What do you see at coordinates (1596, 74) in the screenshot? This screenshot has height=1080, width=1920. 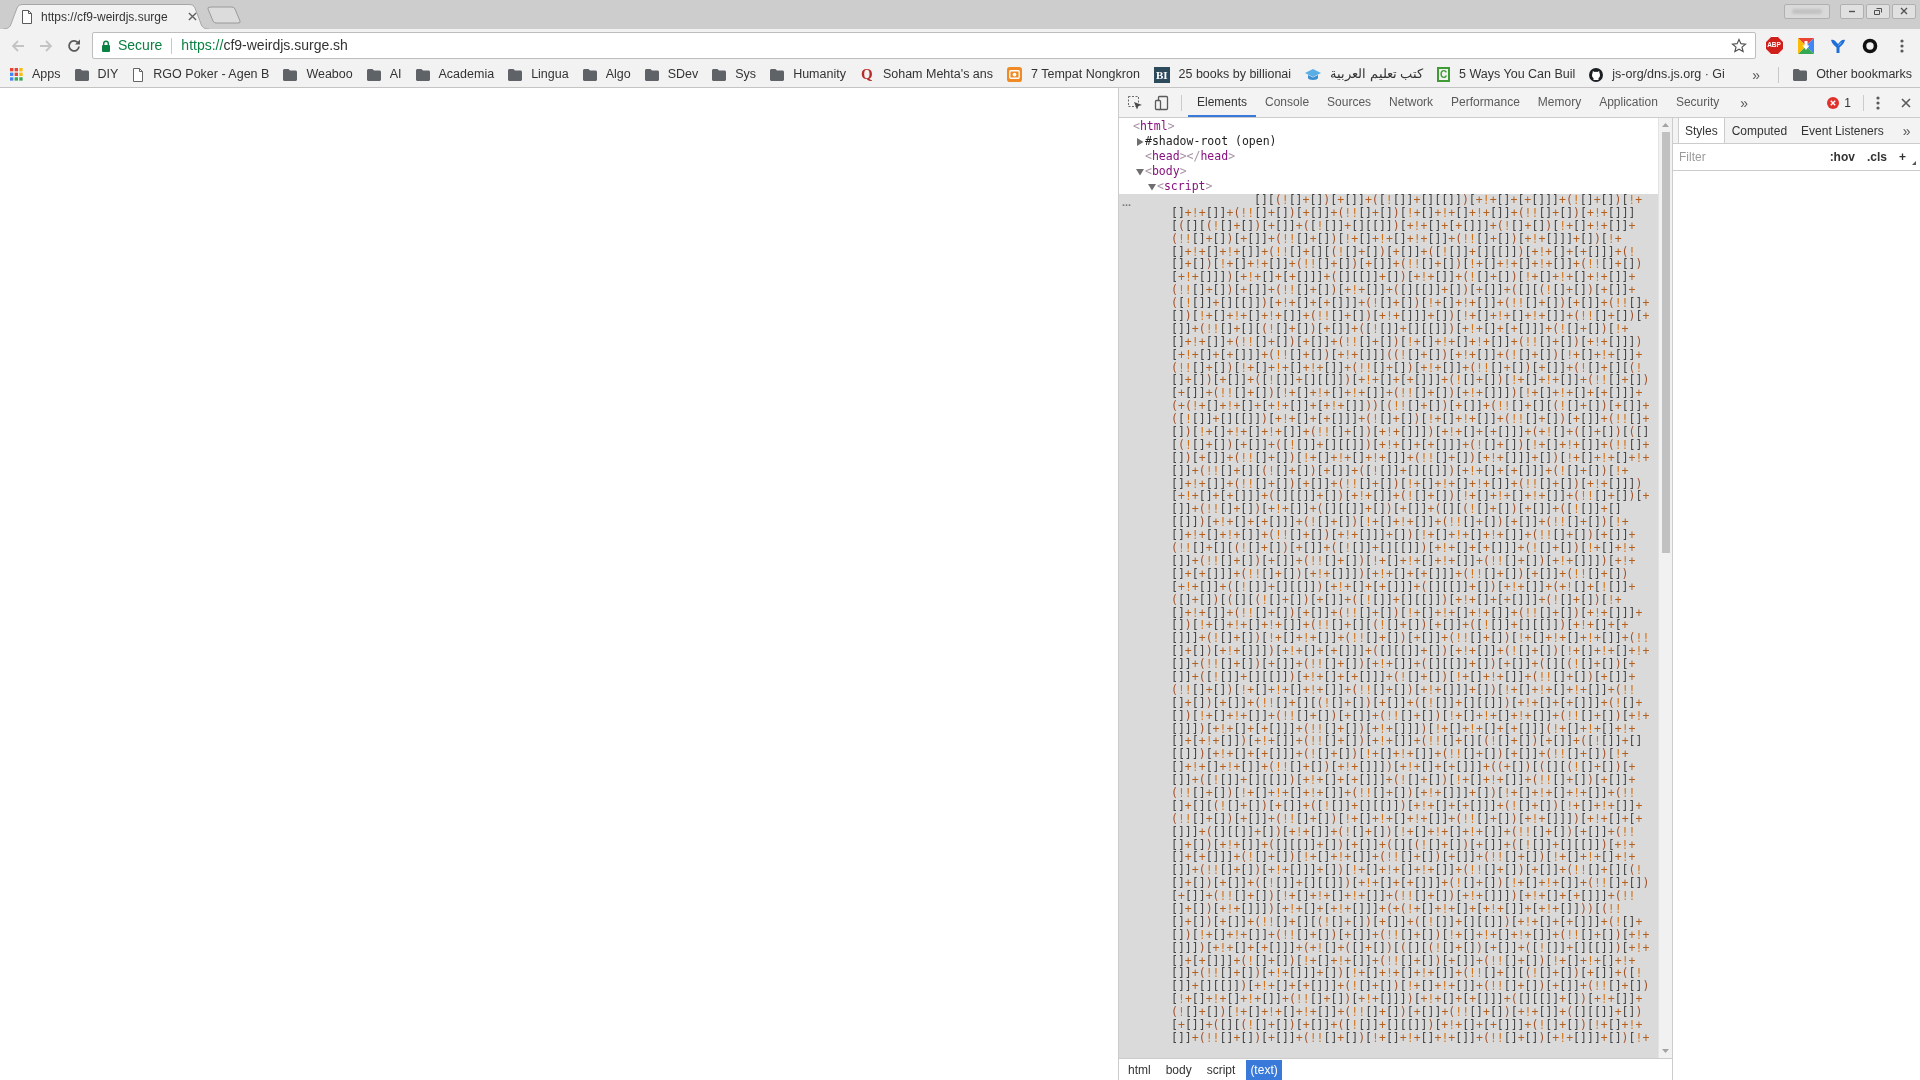 I see `cat-logo-icon` at bounding box center [1596, 74].